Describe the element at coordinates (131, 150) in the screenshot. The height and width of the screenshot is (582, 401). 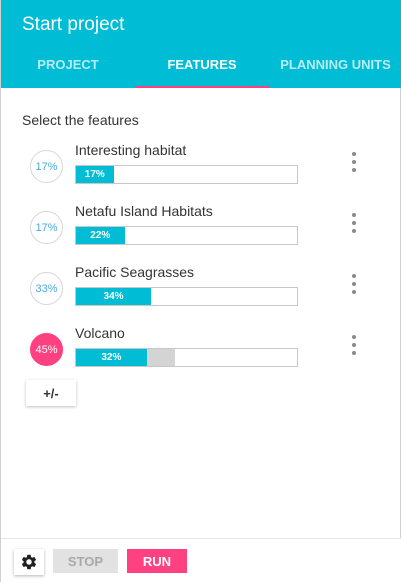
I see `feature-name: Interesting habitat` at that location.